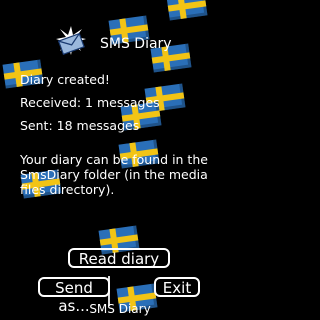 The image size is (320, 320). Describe the element at coordinates (90, 102) in the screenshot. I see `received-count: Received: 1 messages` at that location.